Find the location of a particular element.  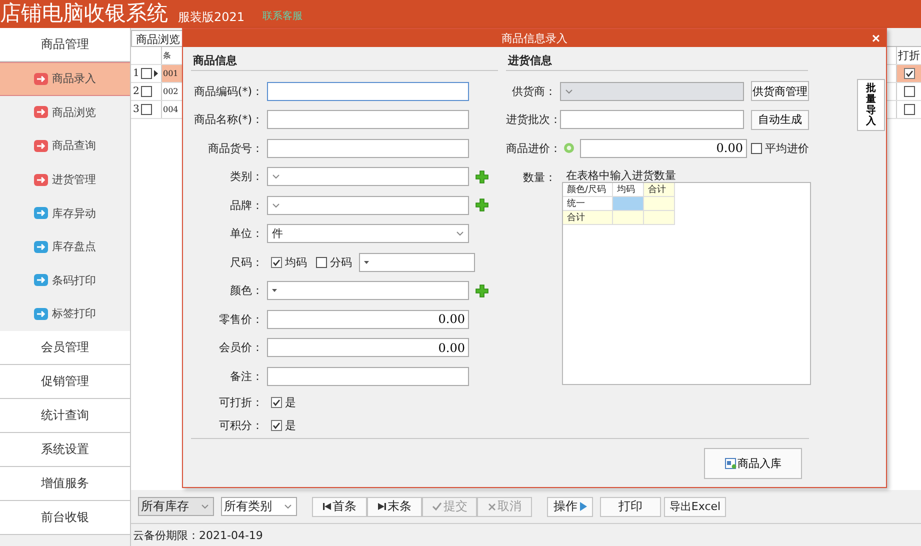

sidebar-item: 进货管理 is located at coordinates (65, 179).